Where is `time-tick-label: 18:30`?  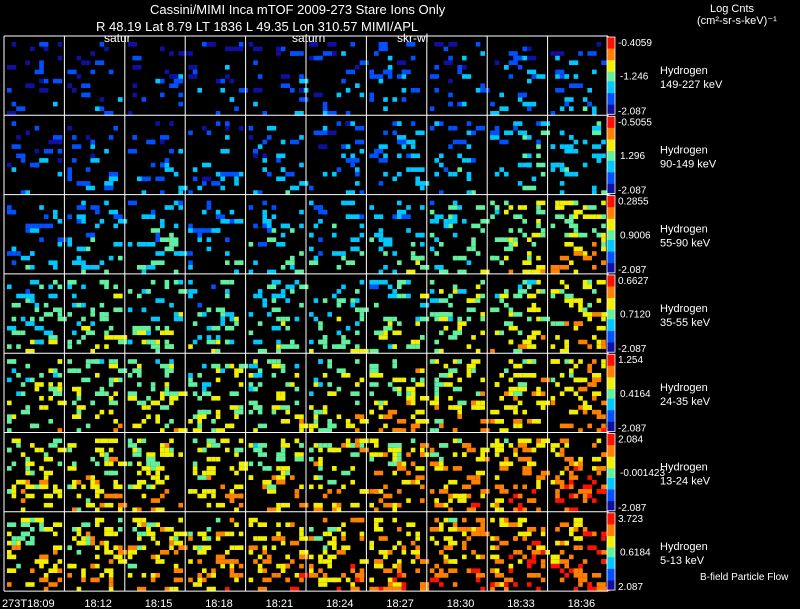 time-tick-label: 18:30 is located at coordinates (461, 603).